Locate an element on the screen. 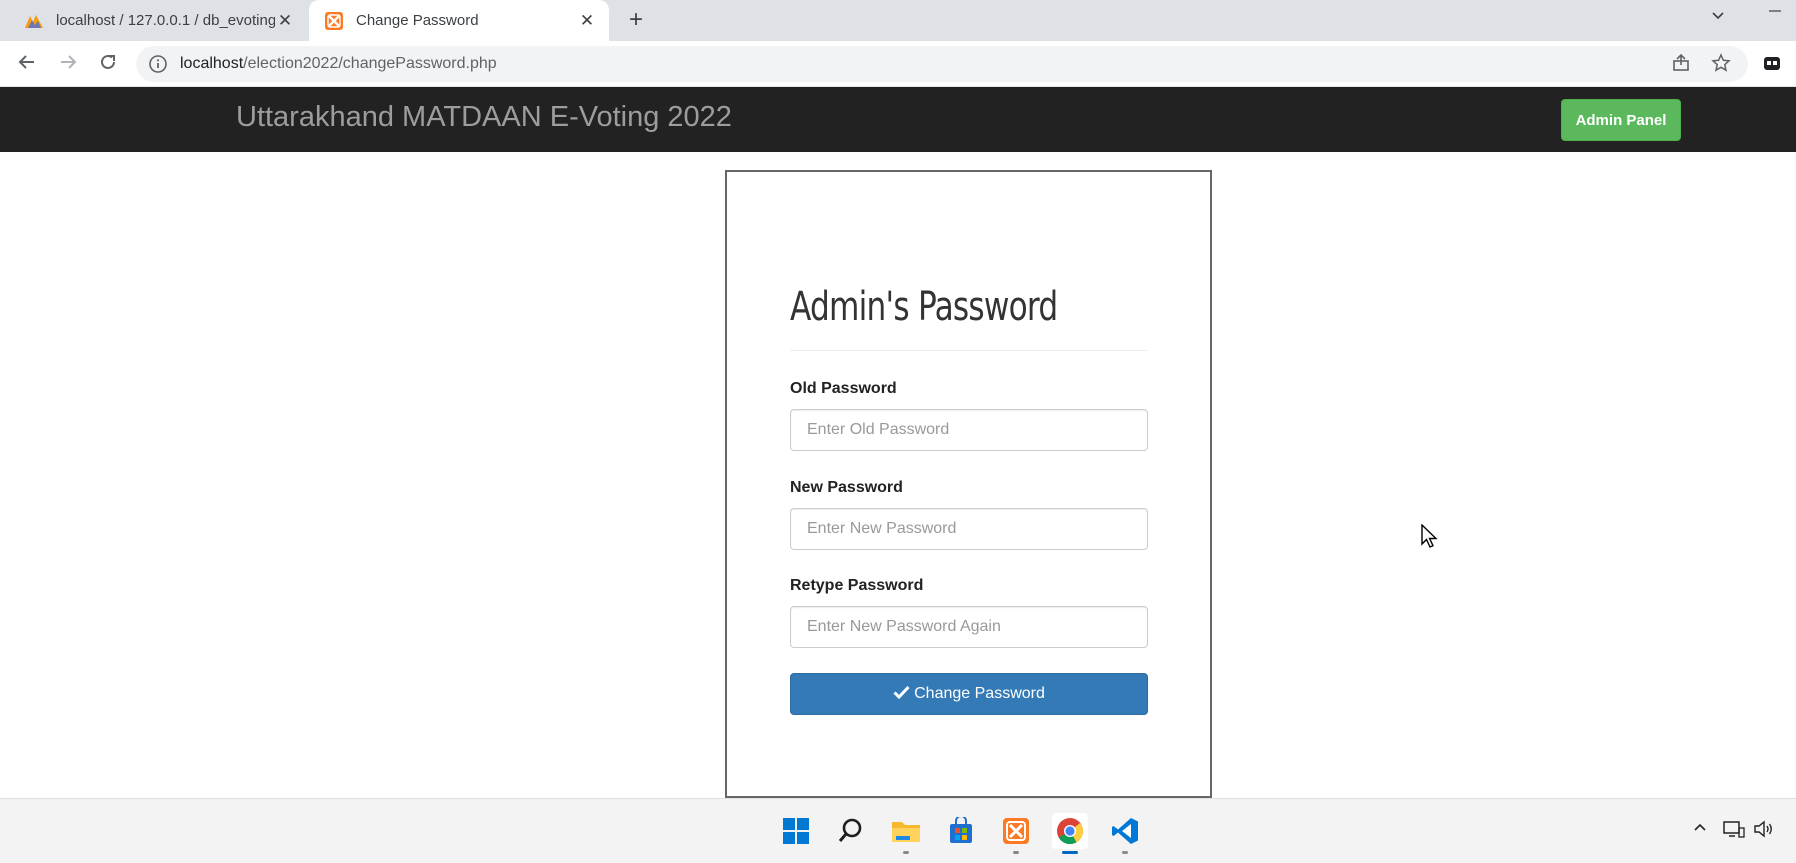  share-icon is located at coordinates (1681, 64).